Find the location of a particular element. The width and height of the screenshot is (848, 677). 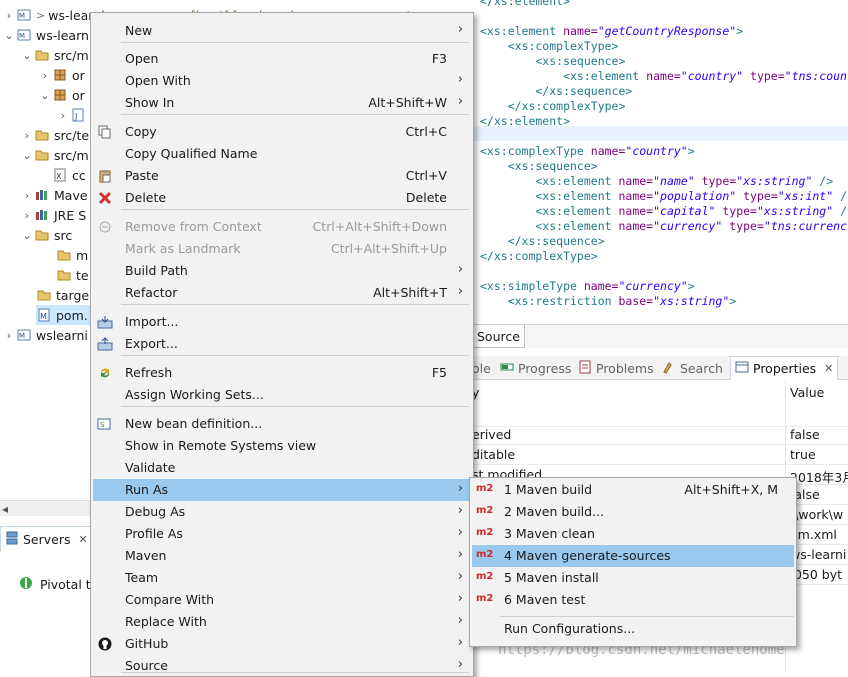

menu-separator is located at coordinates (295, 42).